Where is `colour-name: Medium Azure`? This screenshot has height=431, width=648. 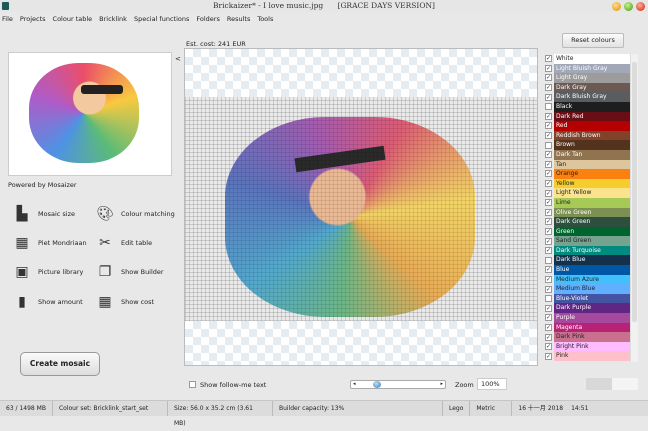
colour-name: Medium Azure is located at coordinates (592, 279).